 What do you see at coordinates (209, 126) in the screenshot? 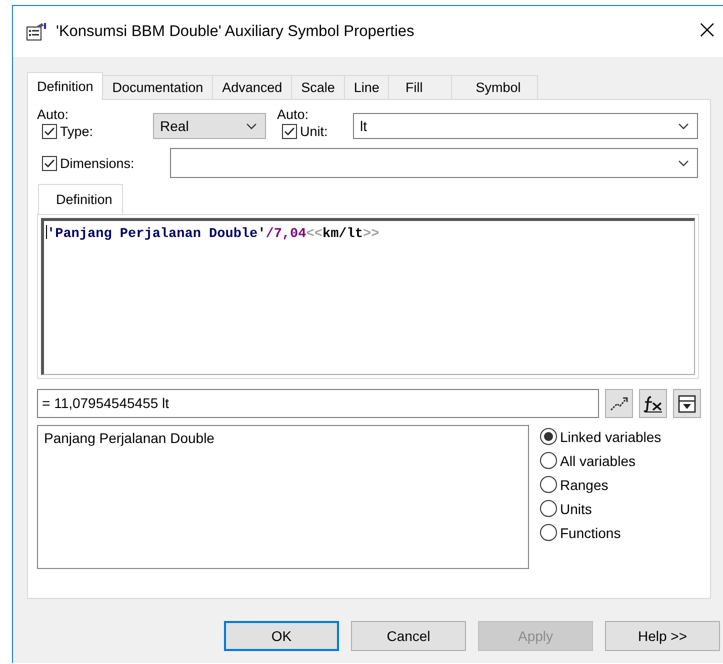
I see `type-dropdown: Real` at bounding box center [209, 126].